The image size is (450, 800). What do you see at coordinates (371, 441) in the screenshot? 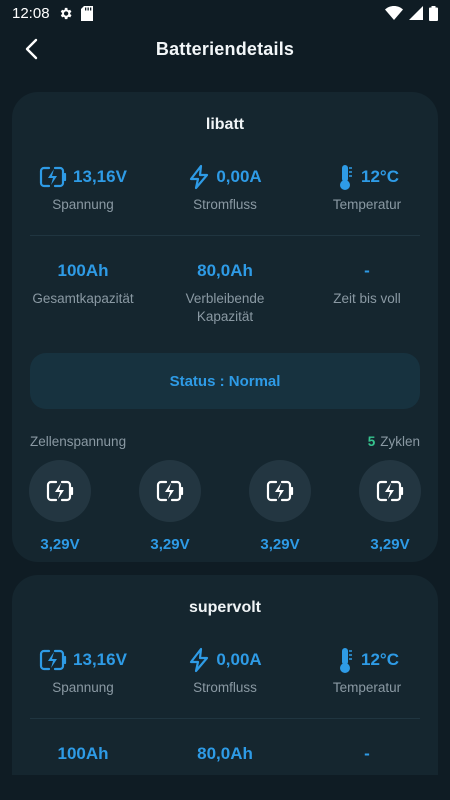
I see `cycles-count: 5` at bounding box center [371, 441].